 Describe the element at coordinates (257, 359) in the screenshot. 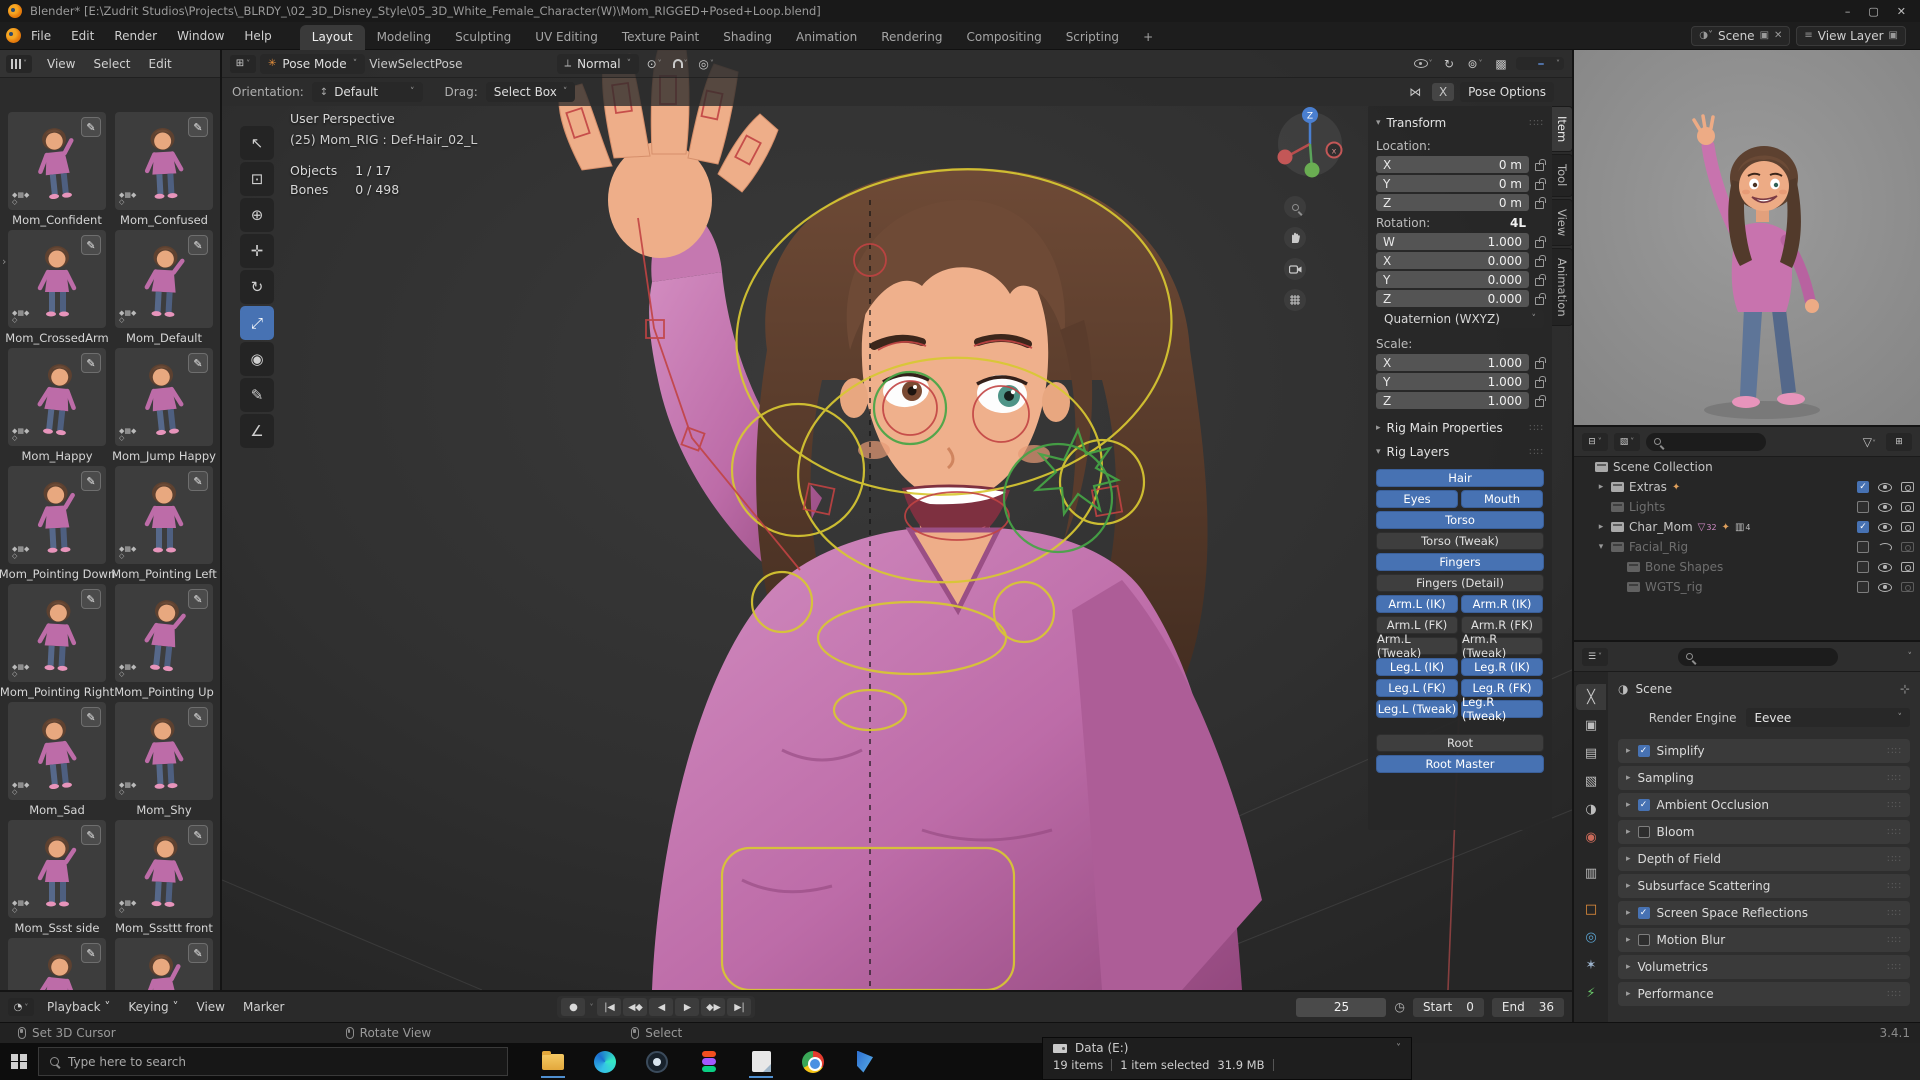

I see `tool-transform-button: ◉` at that location.